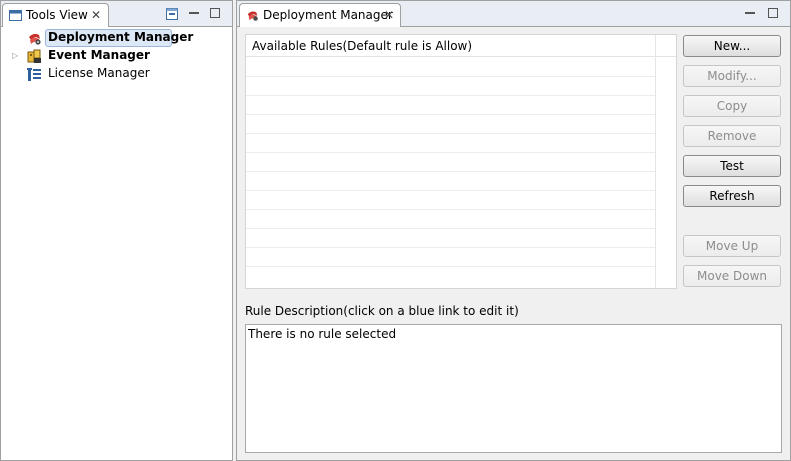  I want to click on tree-item-label: License Manager, so click(99, 73).